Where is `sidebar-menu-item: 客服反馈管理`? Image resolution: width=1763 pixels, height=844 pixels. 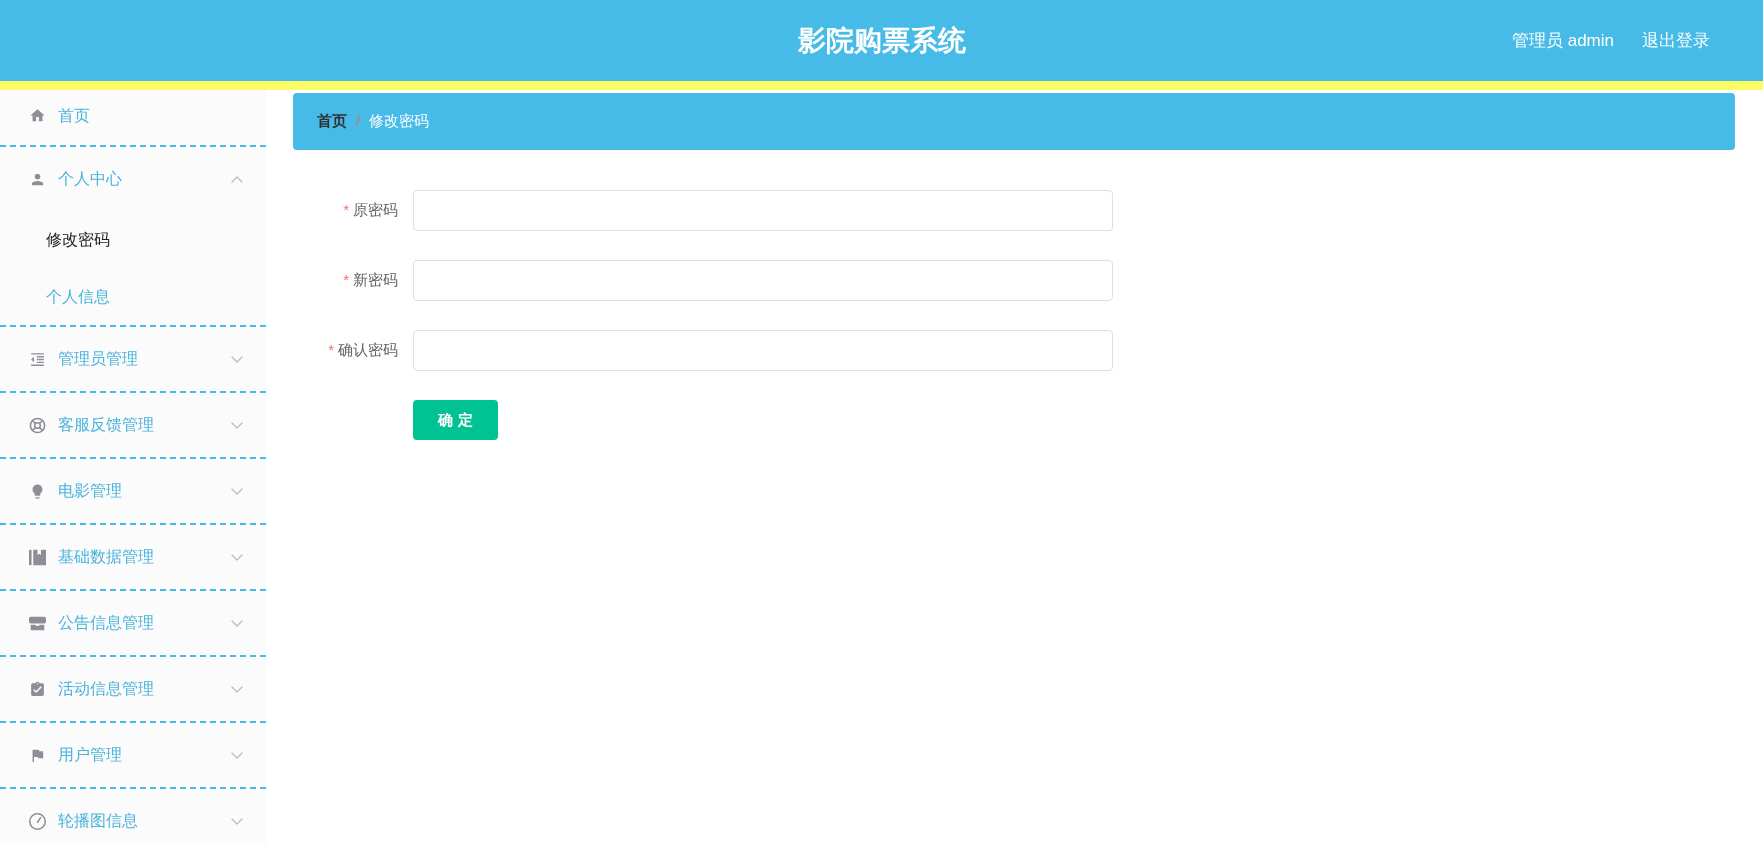
sidebar-menu-item: 客服反馈管理 is located at coordinates (133, 425).